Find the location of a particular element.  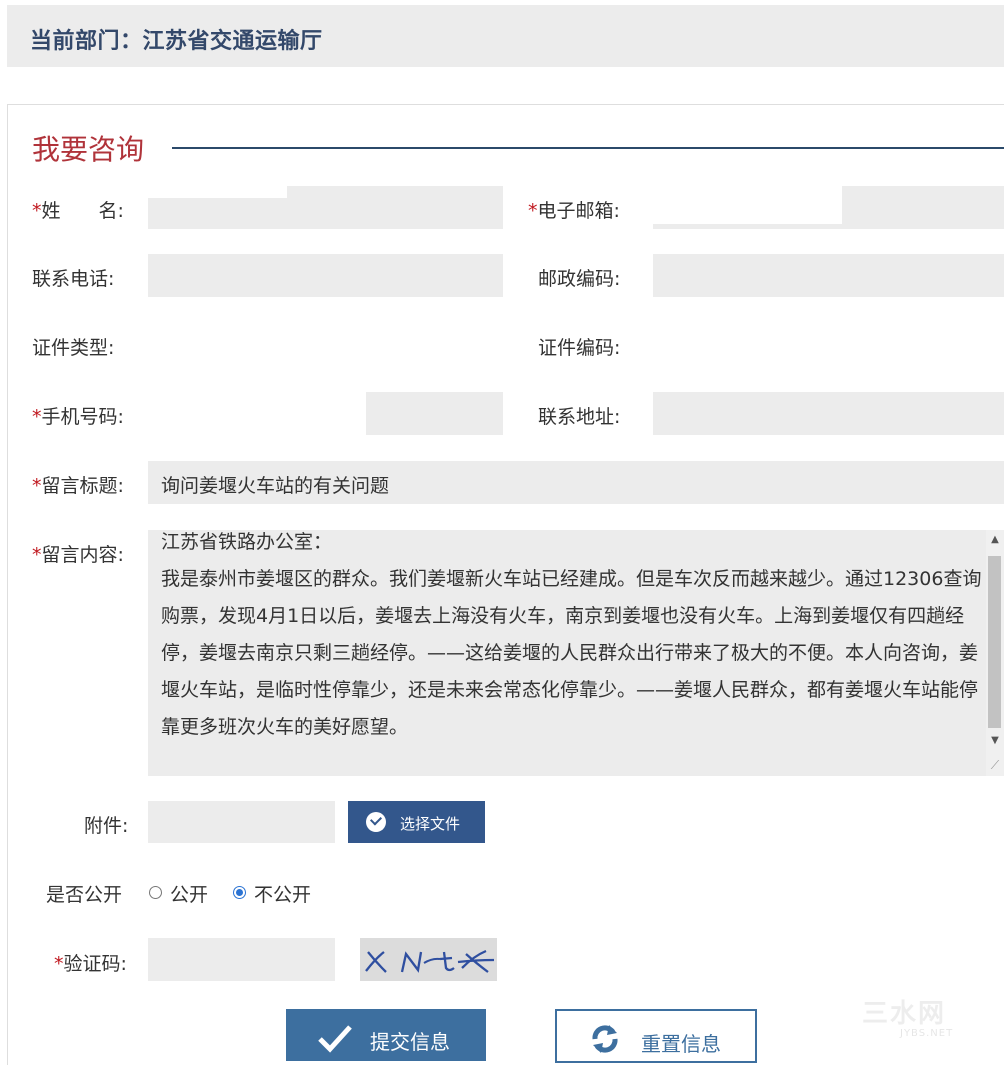

subject-field: 询问姜堰火车站的有关问题 is located at coordinates (576, 482).